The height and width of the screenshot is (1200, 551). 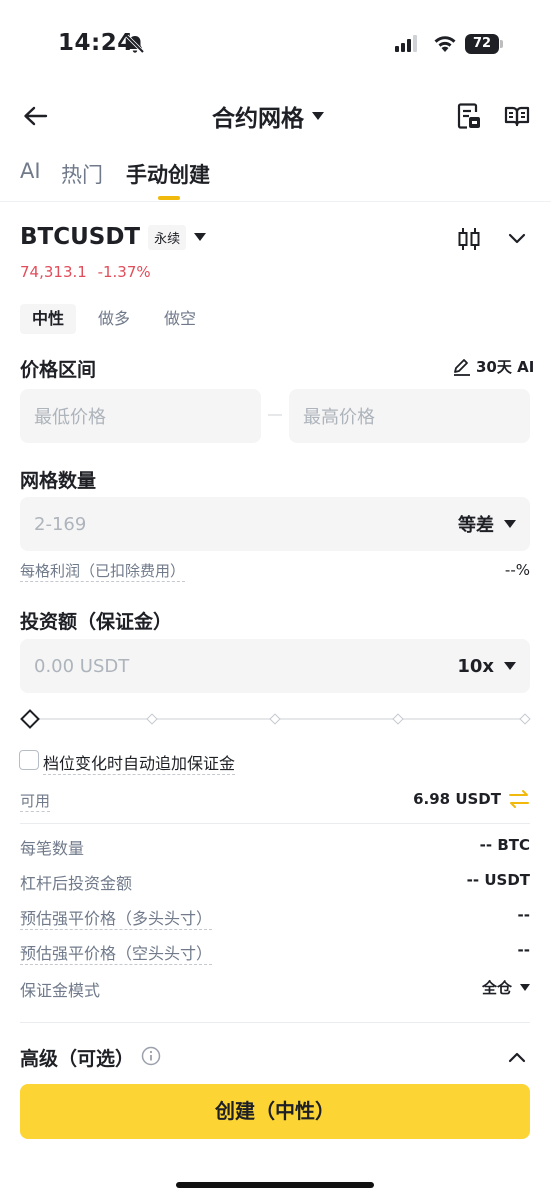 I want to click on grid-mode-value: 等差, so click(x=476, y=525).